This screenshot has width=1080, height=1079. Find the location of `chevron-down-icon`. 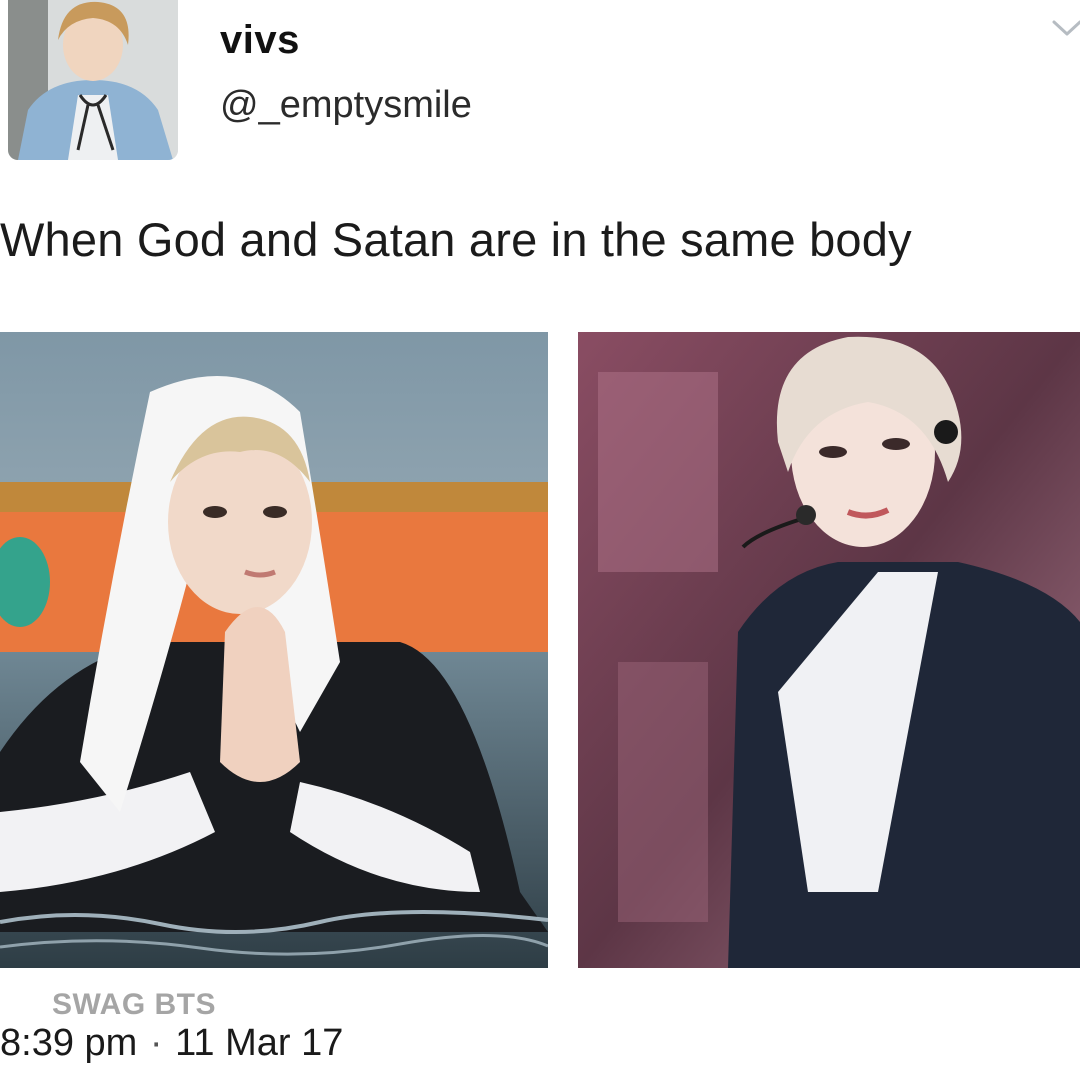

chevron-down-icon is located at coordinates (1065, 27).